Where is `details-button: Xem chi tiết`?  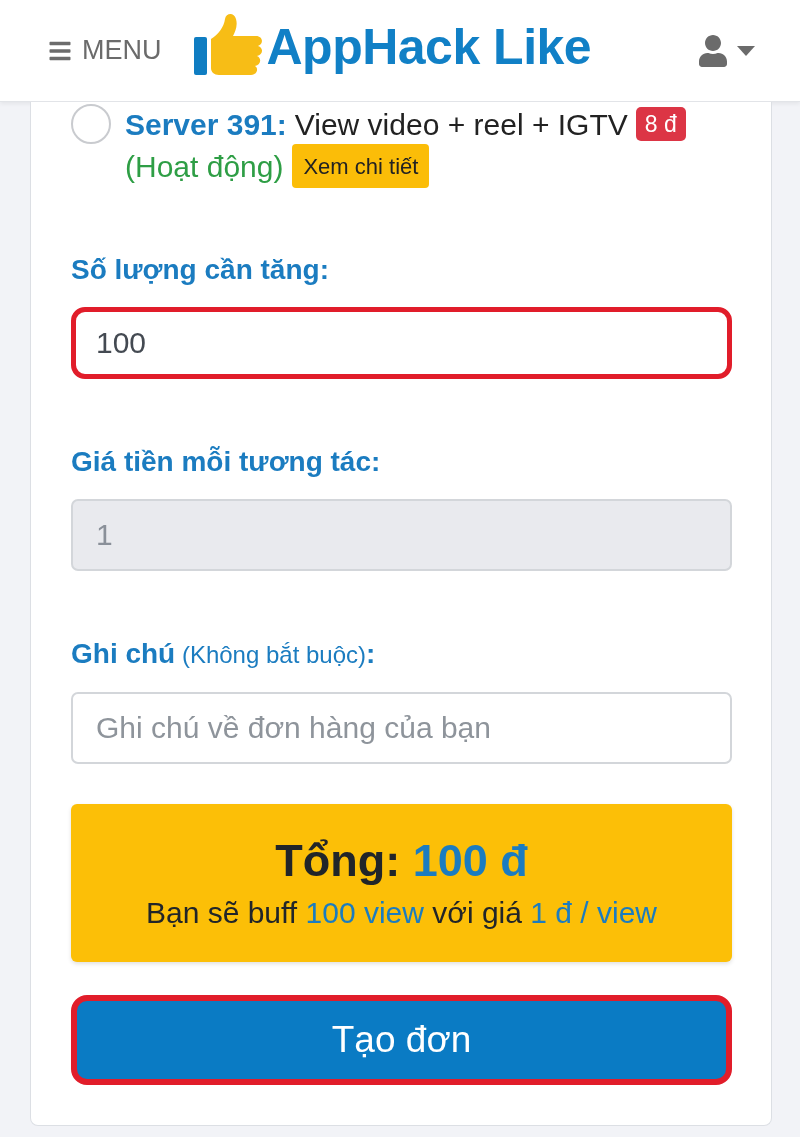
details-button: Xem chi tiết is located at coordinates (361, 166).